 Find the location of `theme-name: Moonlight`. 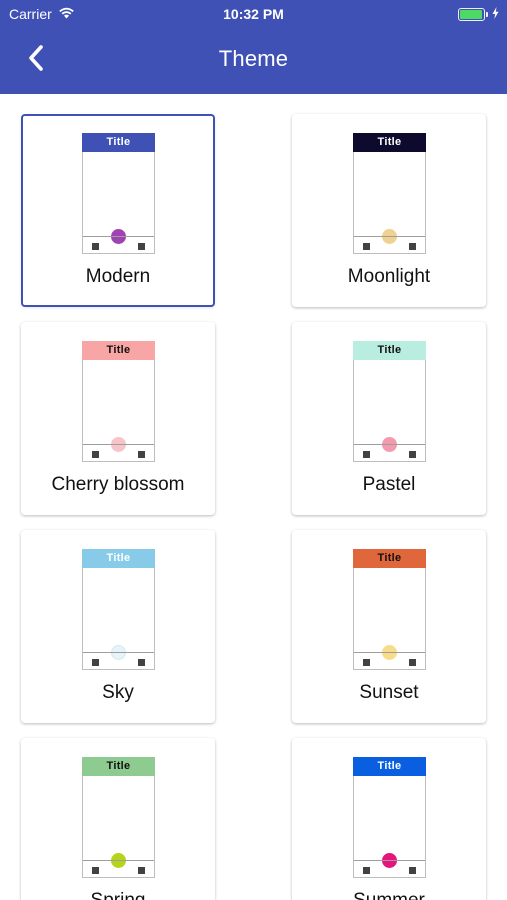

theme-name: Moonlight is located at coordinates (389, 276).